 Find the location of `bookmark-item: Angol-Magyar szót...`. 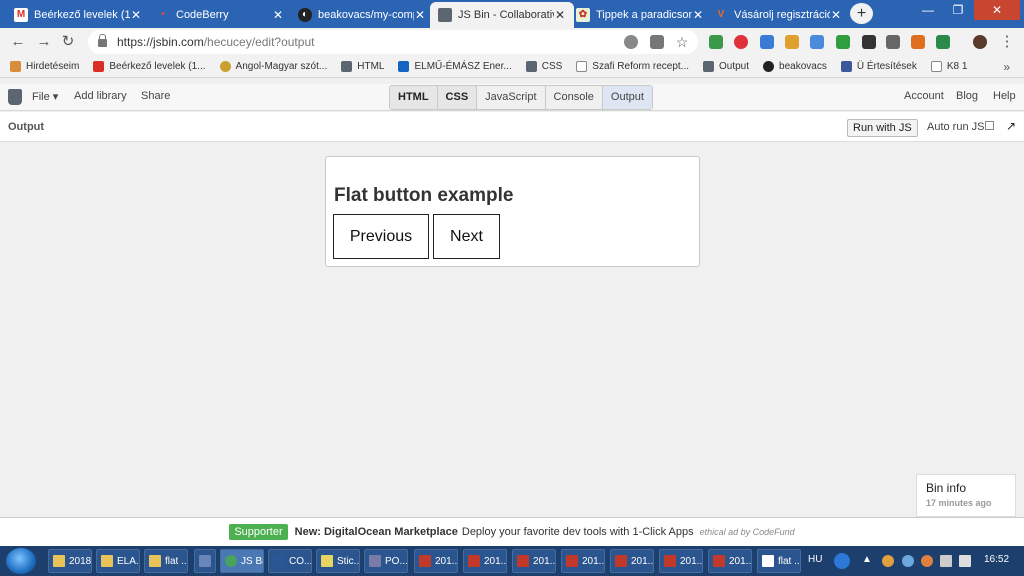

bookmark-item: Angol-Magyar szót... is located at coordinates (273, 66).